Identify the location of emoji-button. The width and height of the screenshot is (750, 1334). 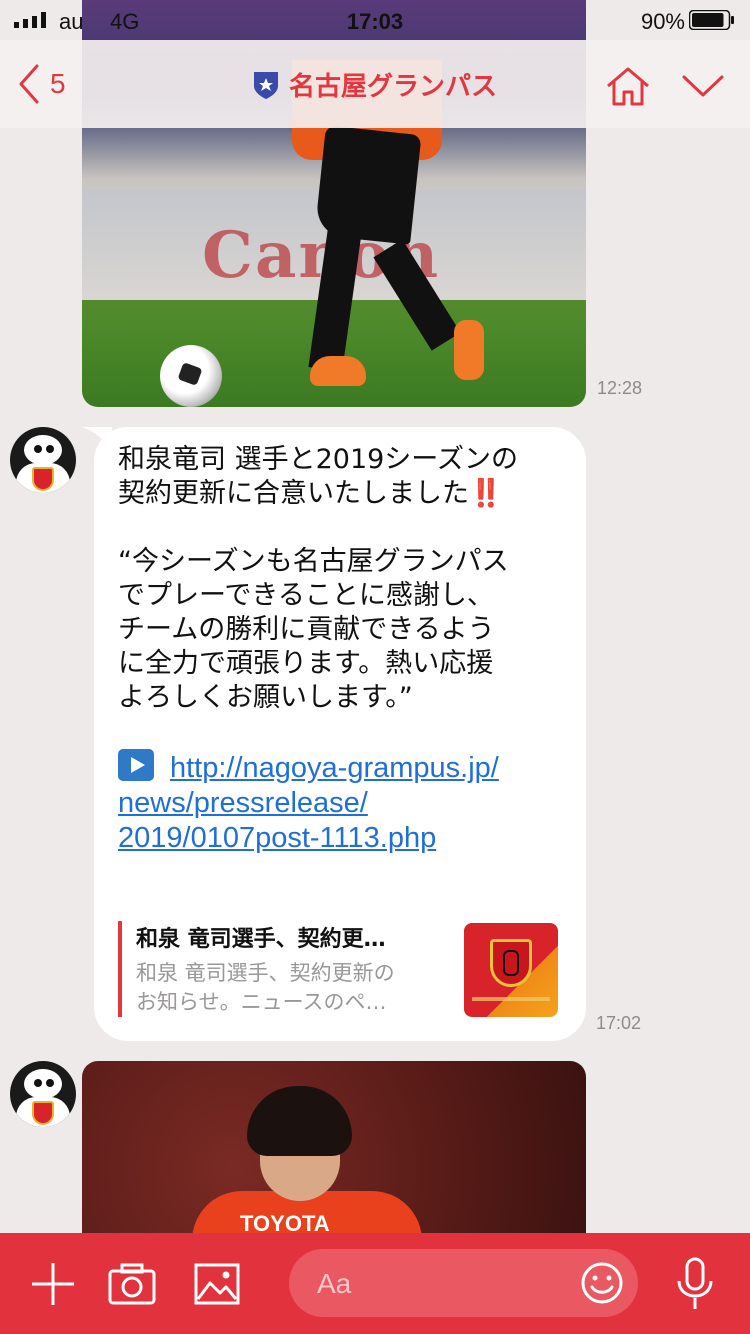
(602, 1285).